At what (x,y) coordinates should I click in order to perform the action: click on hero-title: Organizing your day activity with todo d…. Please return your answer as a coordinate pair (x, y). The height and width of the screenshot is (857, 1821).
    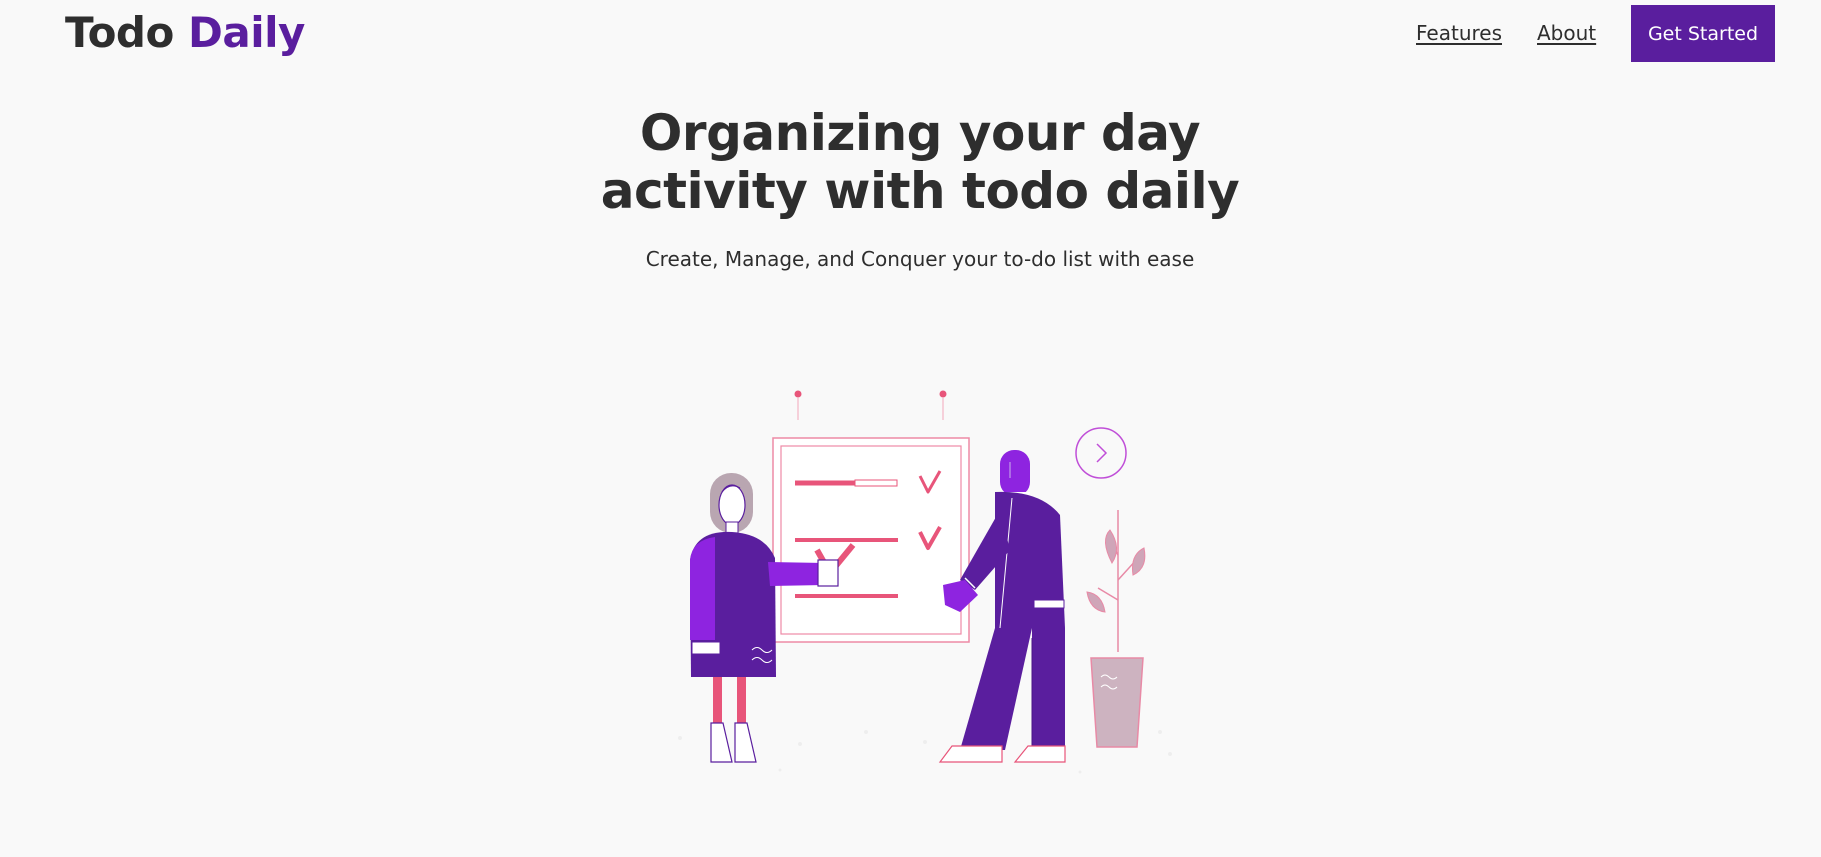
    Looking at the image, I should click on (910, 162).